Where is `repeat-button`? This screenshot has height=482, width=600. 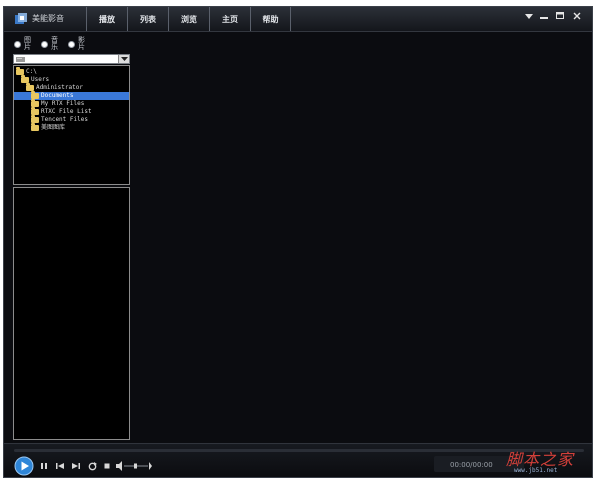 repeat-button is located at coordinates (92, 466).